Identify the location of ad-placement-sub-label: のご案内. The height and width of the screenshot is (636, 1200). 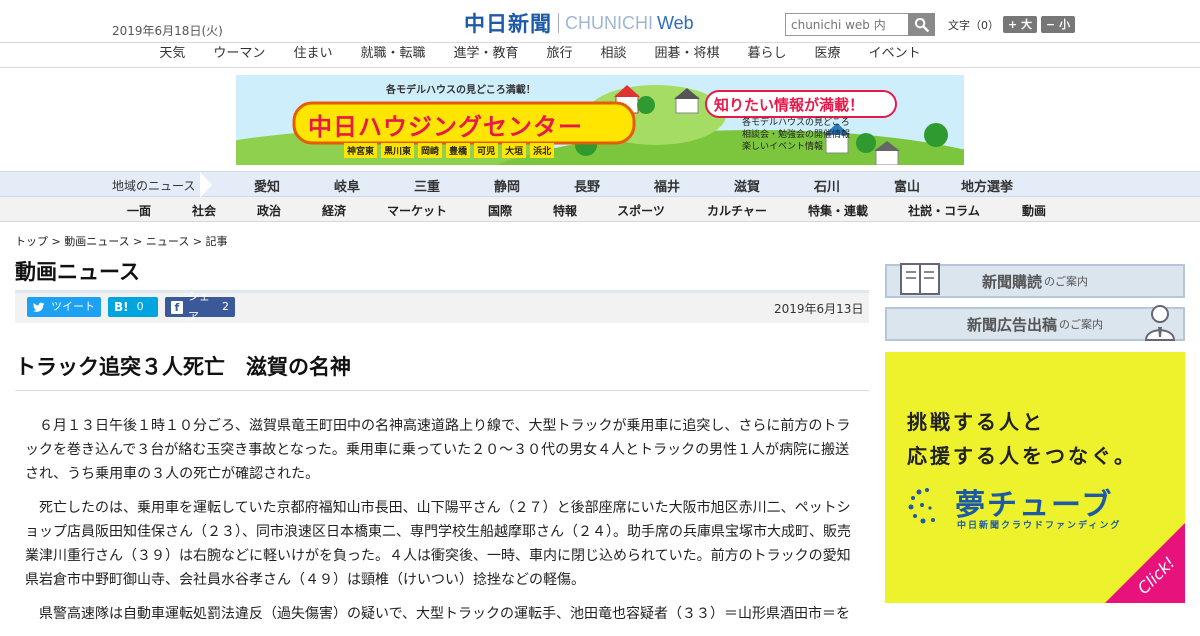
(1081, 324).